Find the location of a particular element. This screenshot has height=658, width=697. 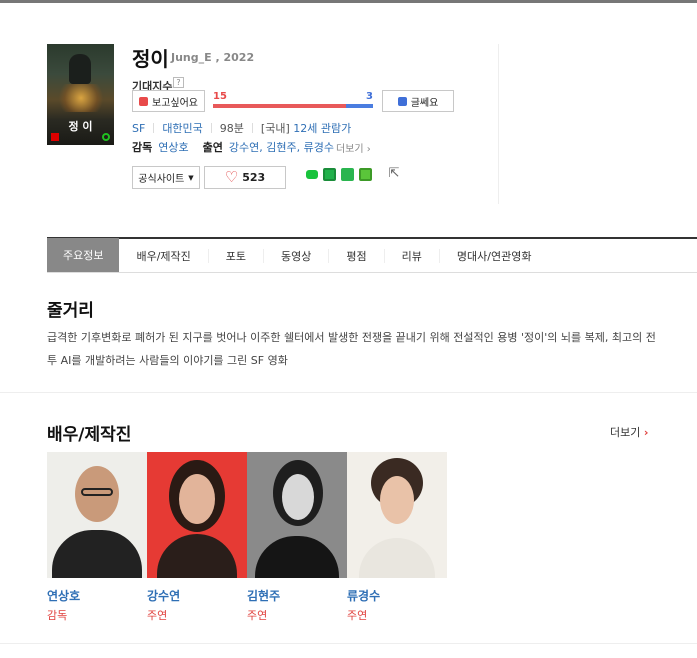

expectation-bar is located at coordinates (293, 106).